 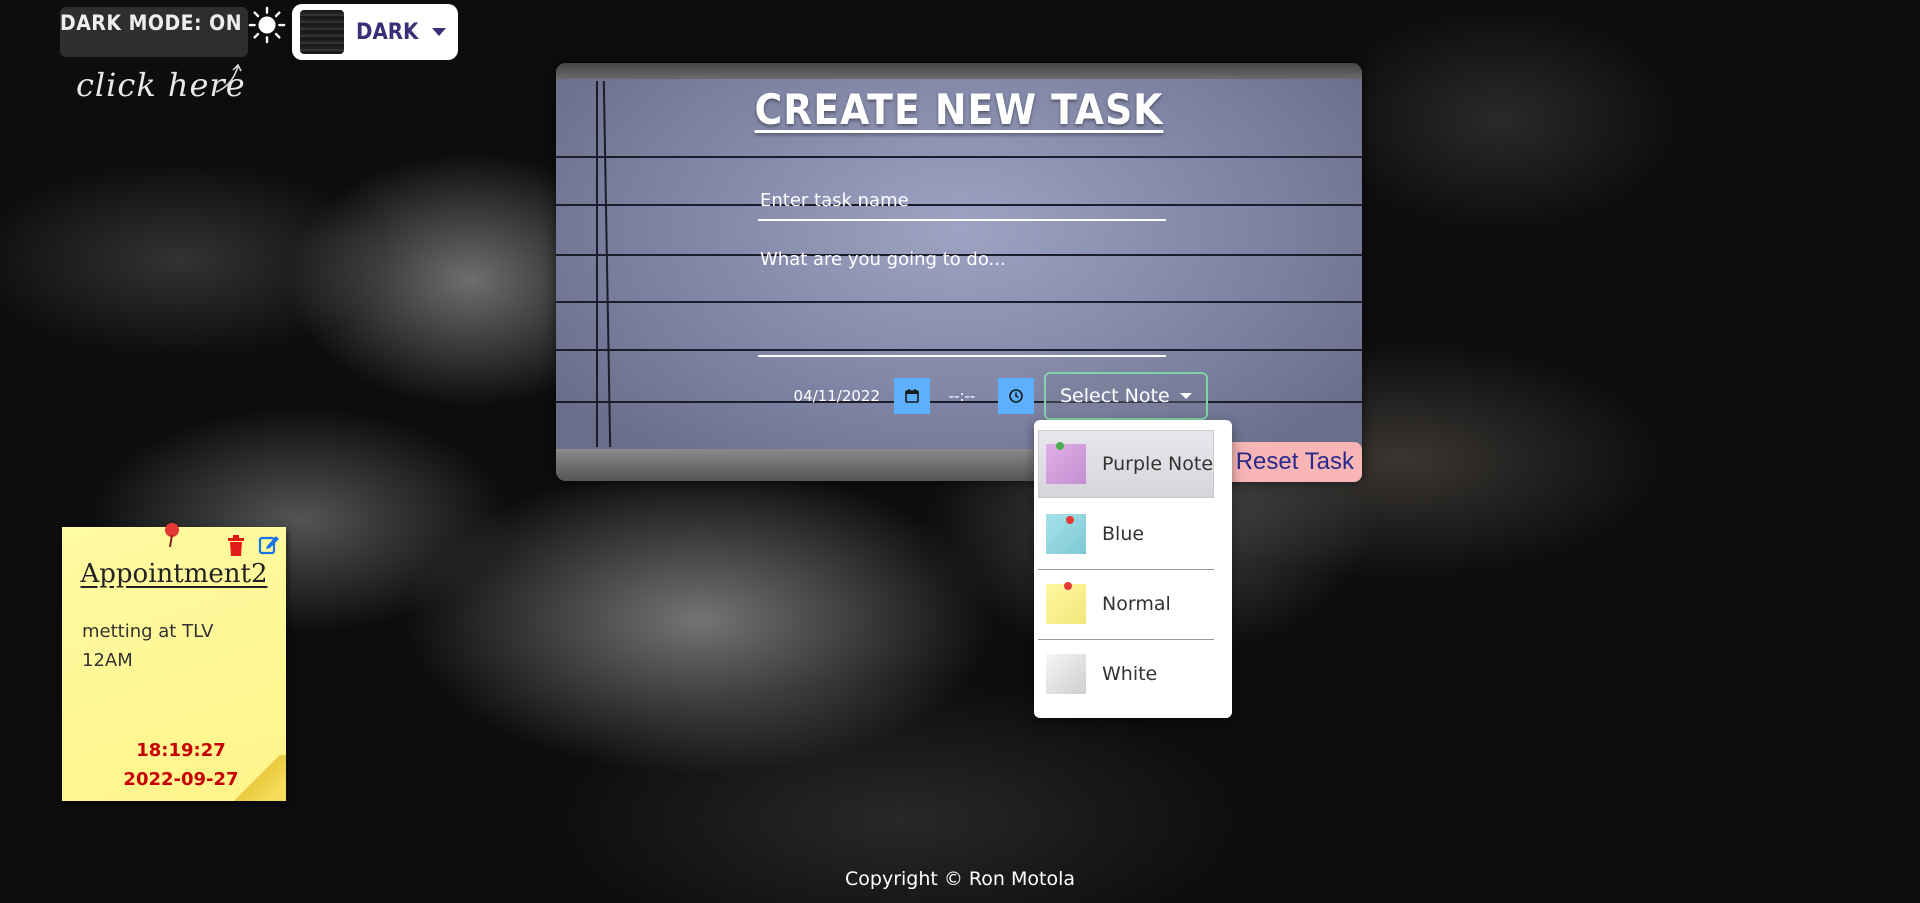 What do you see at coordinates (267, 25) in the screenshot?
I see `sun-icon` at bounding box center [267, 25].